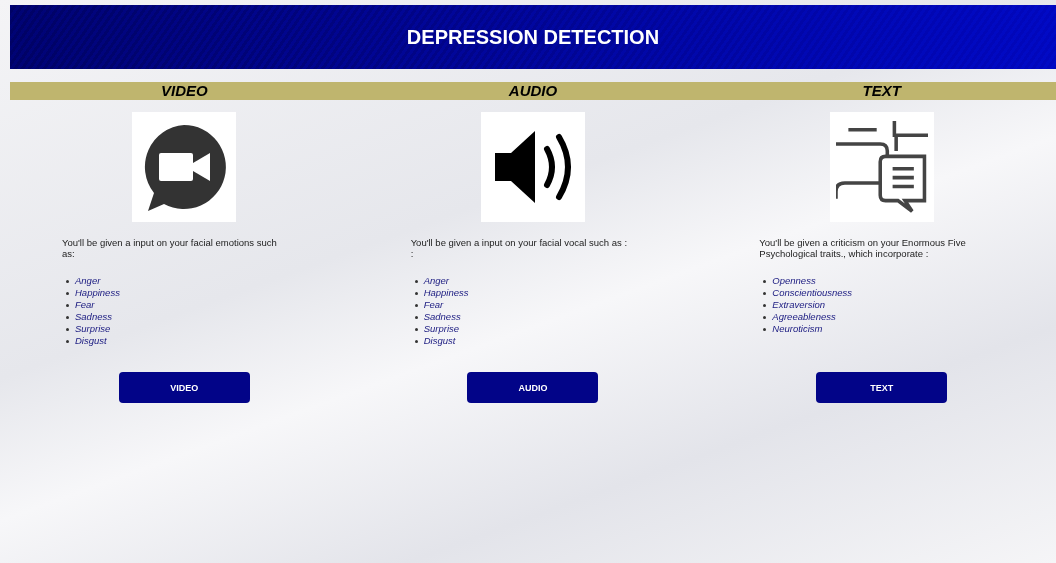 The image size is (1056, 563). What do you see at coordinates (881, 91) in the screenshot?
I see `section-heading: TEXT` at bounding box center [881, 91].